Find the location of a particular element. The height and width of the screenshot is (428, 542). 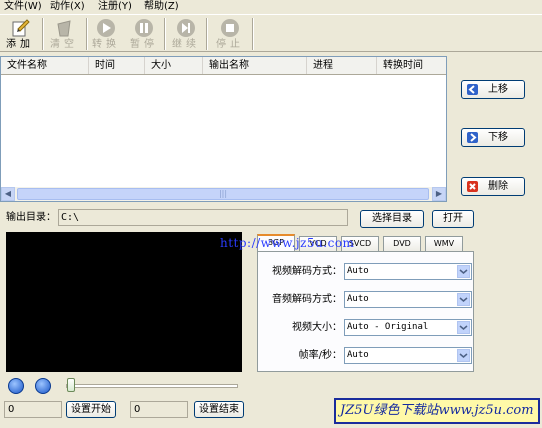

skip-forward-icon is located at coordinates (186, 28).